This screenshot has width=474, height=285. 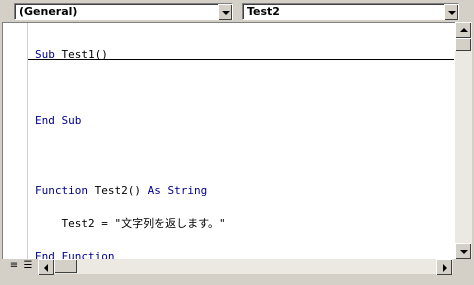 I want to click on vertical-scrollbar, so click(x=463, y=141).